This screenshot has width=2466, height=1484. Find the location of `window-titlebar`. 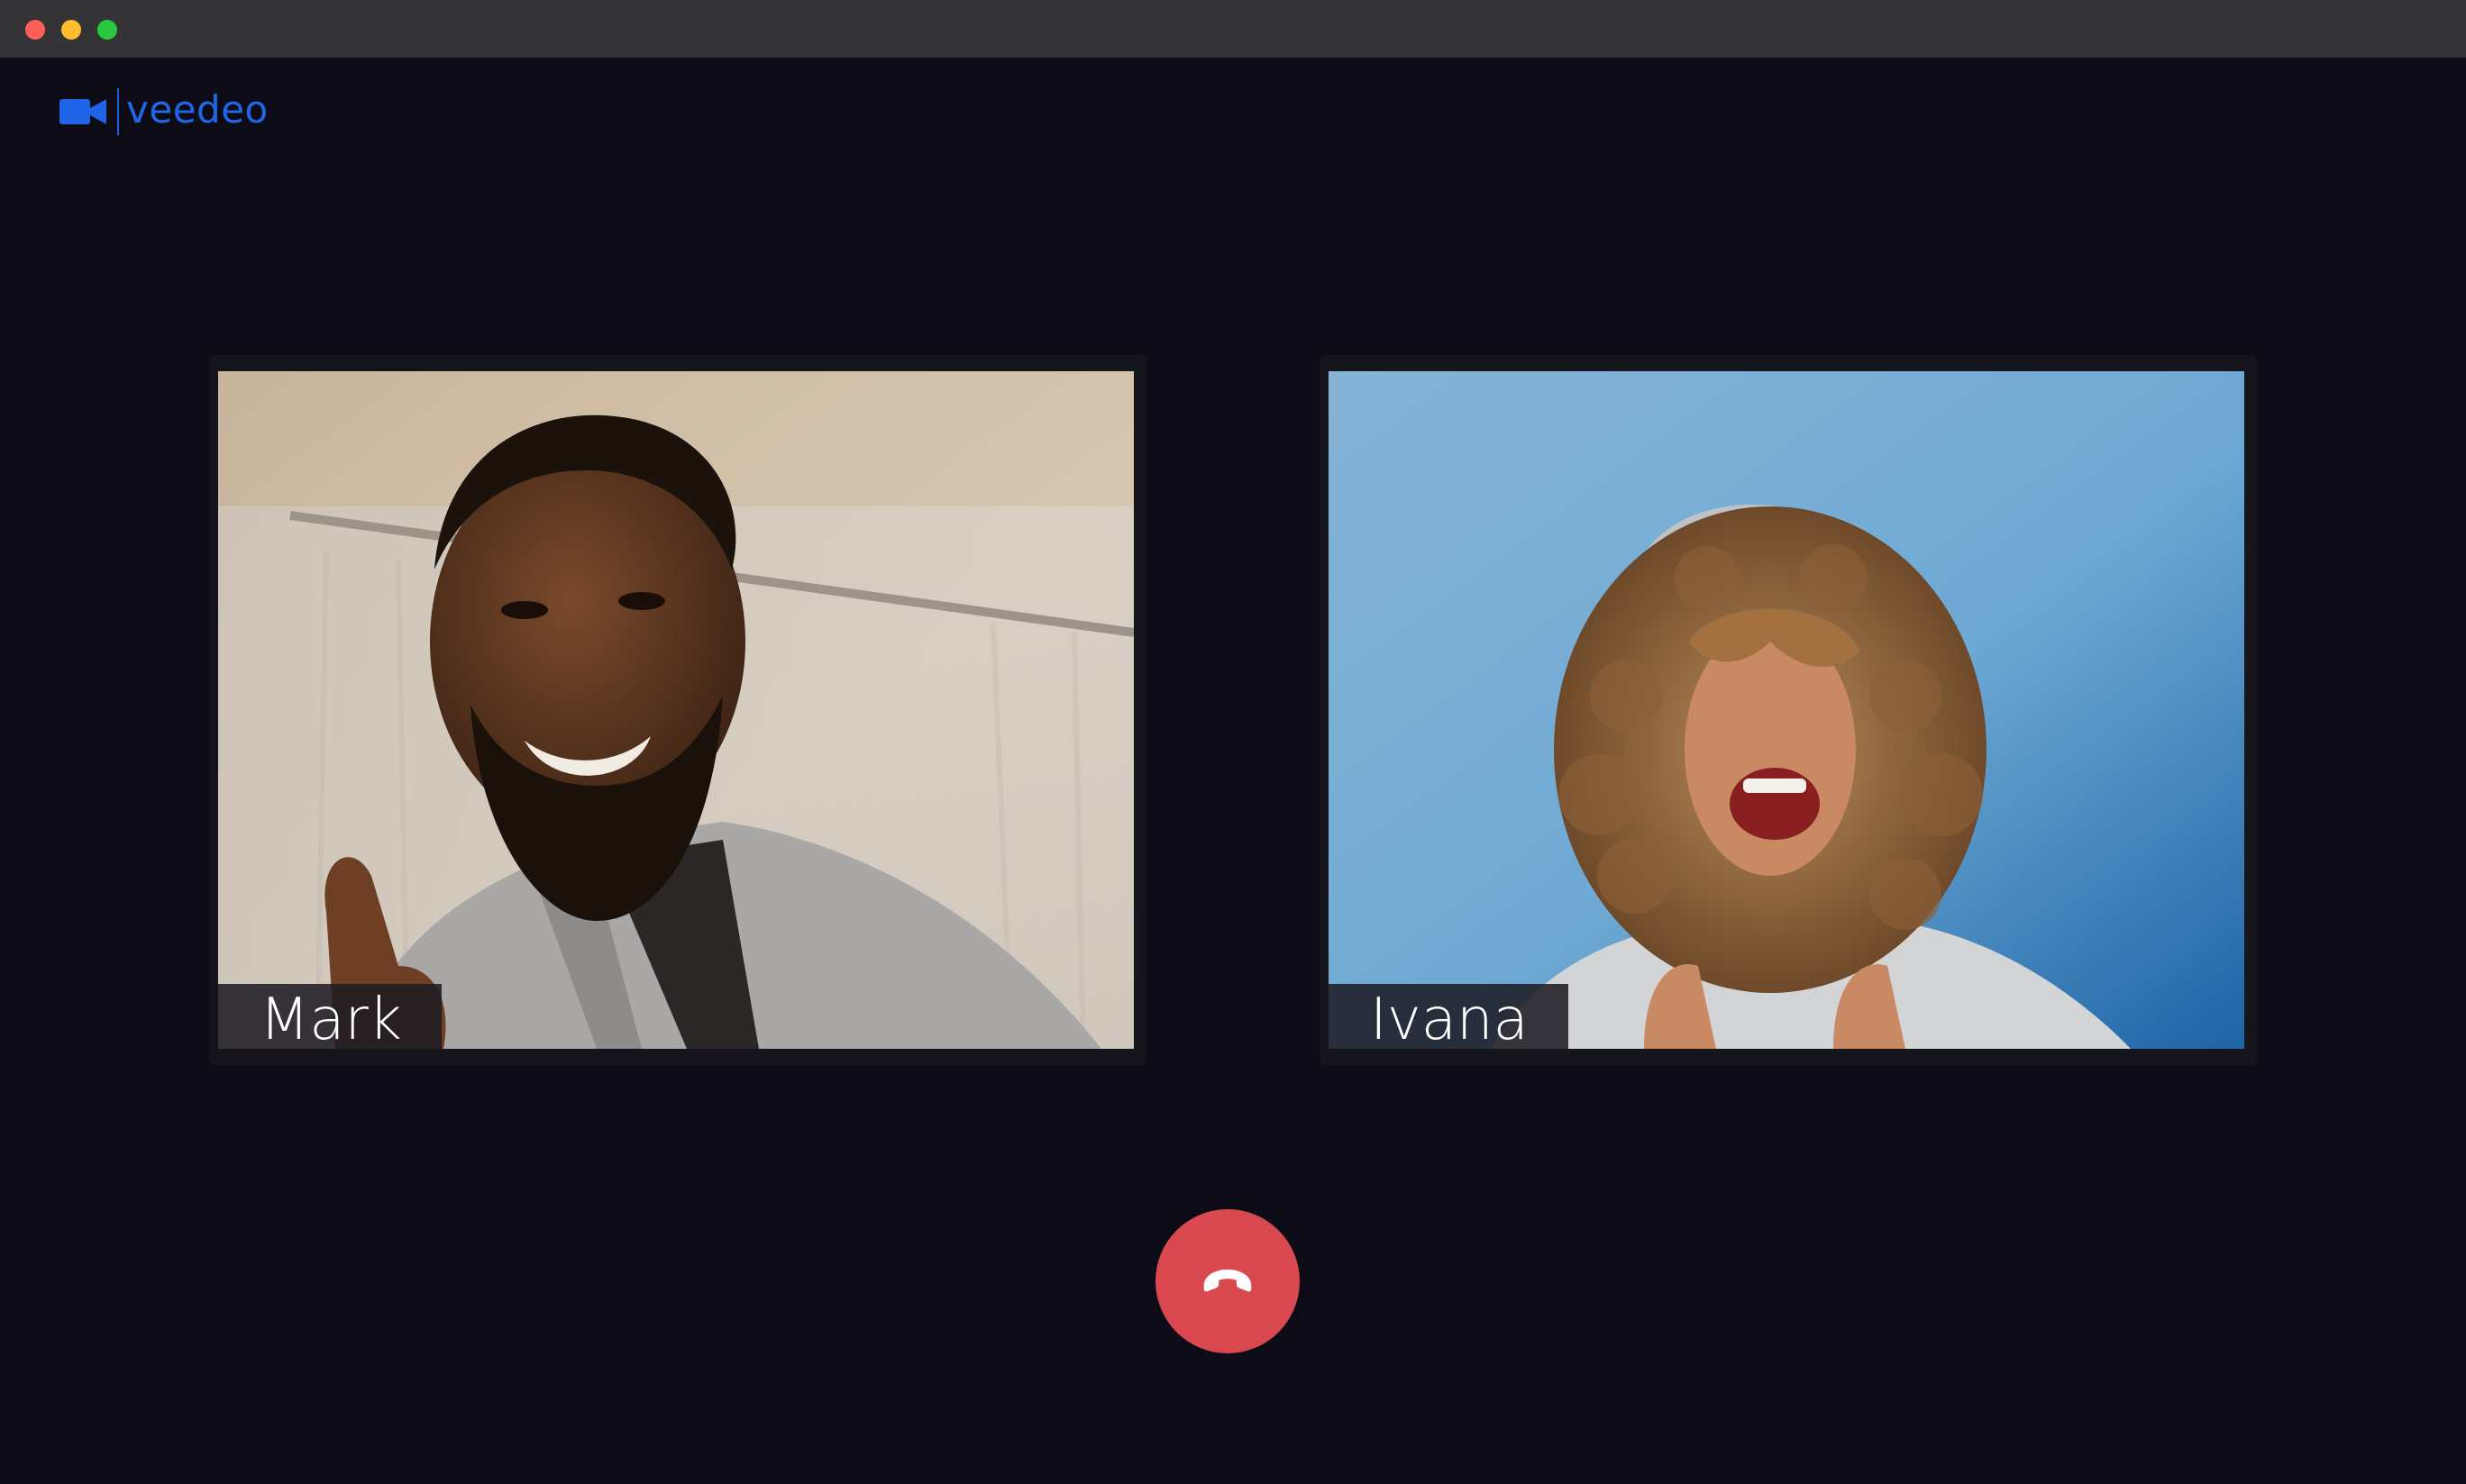

window-titlebar is located at coordinates (1233, 29).